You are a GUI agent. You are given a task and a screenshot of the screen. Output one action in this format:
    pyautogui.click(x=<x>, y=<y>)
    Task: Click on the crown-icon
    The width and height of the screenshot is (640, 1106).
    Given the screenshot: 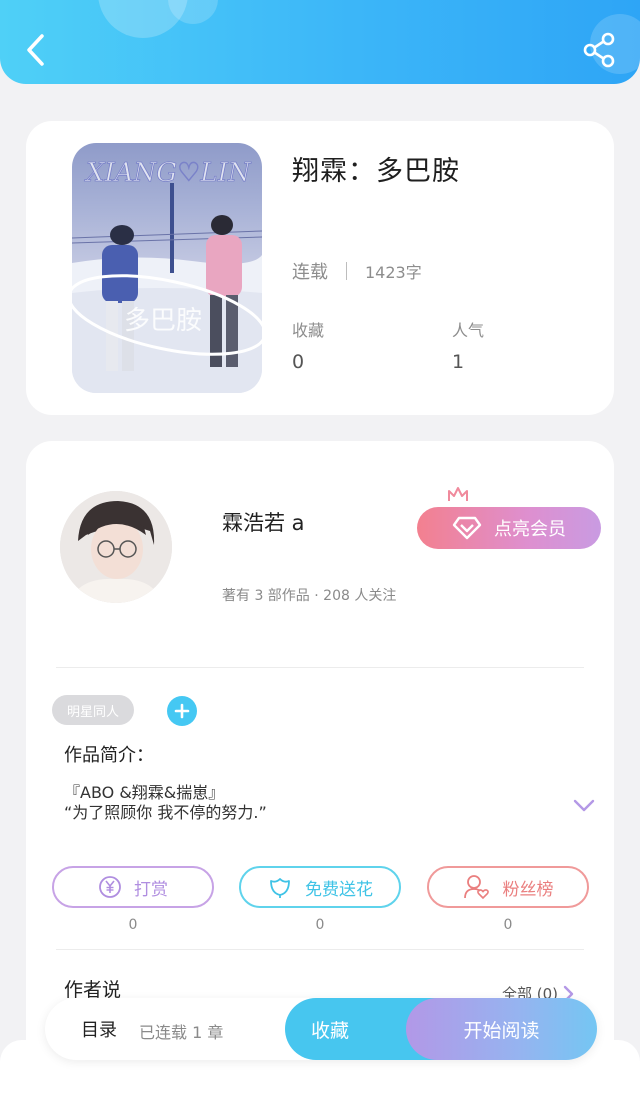 What is the action you would take?
    pyautogui.click(x=458, y=494)
    